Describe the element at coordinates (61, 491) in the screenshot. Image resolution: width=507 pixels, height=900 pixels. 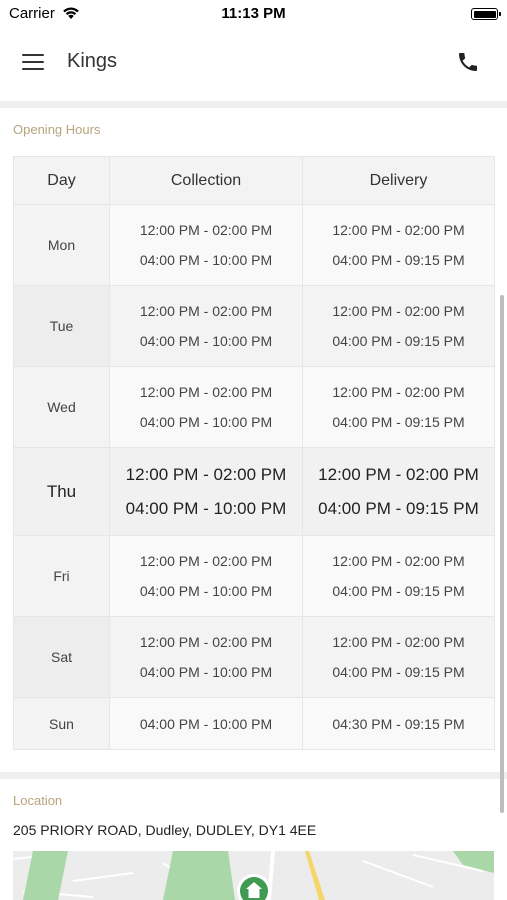
I see `day-cell: Thu` at that location.